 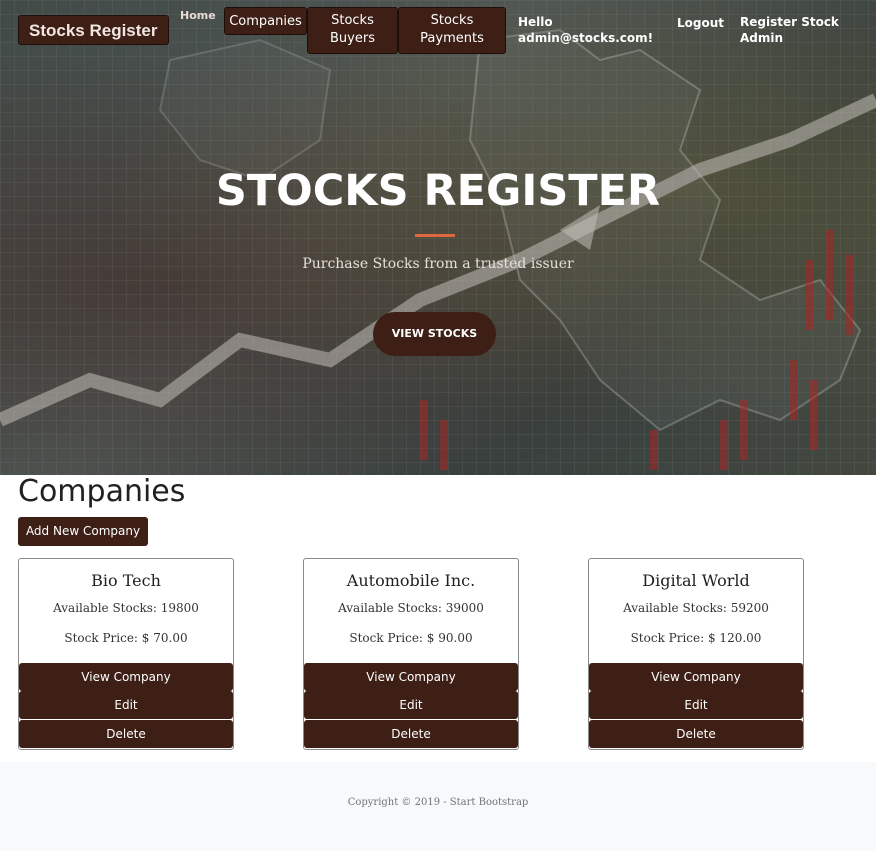 I want to click on nav-register-admin-link: Register Stock Admin, so click(x=789, y=30).